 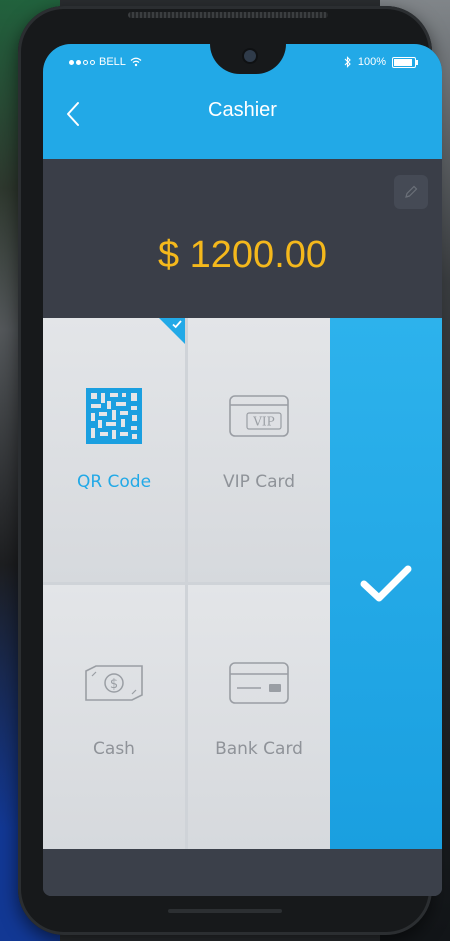 I want to click on page-title: Cashier, so click(x=242, y=110).